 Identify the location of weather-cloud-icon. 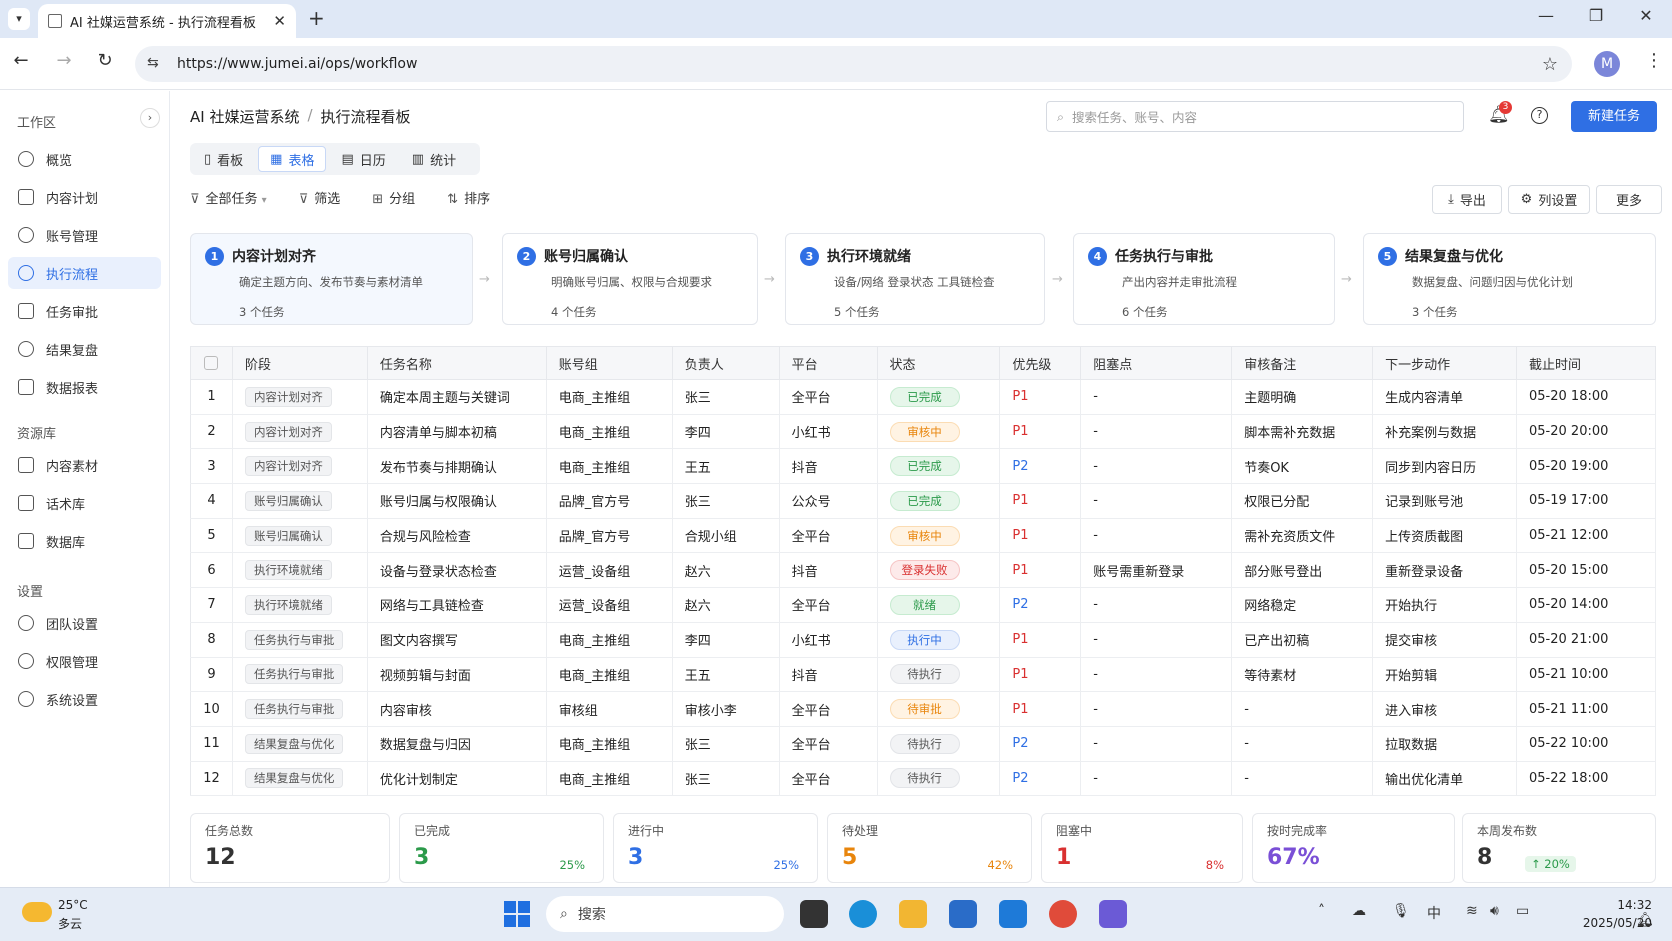
(37, 912).